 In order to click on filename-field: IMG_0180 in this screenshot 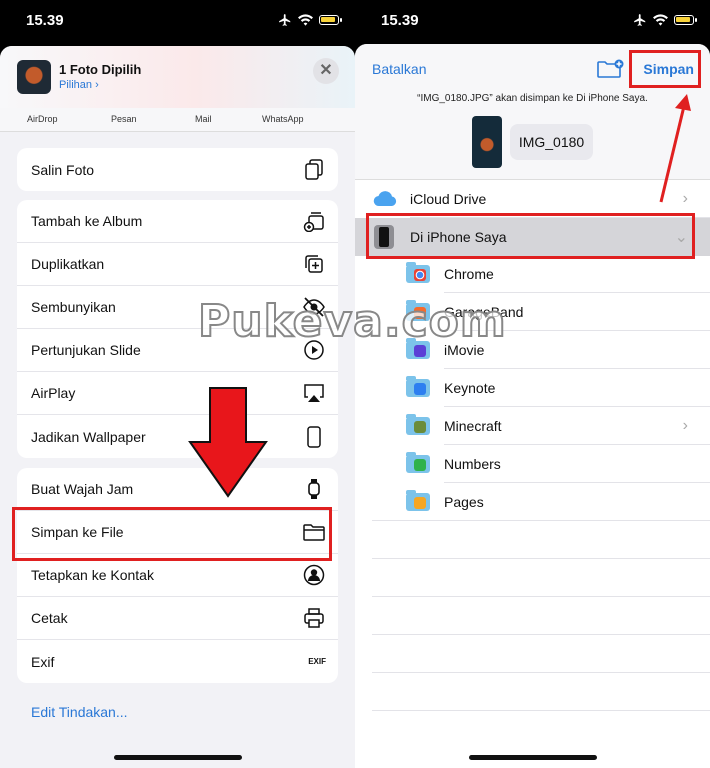, I will do `click(551, 142)`.